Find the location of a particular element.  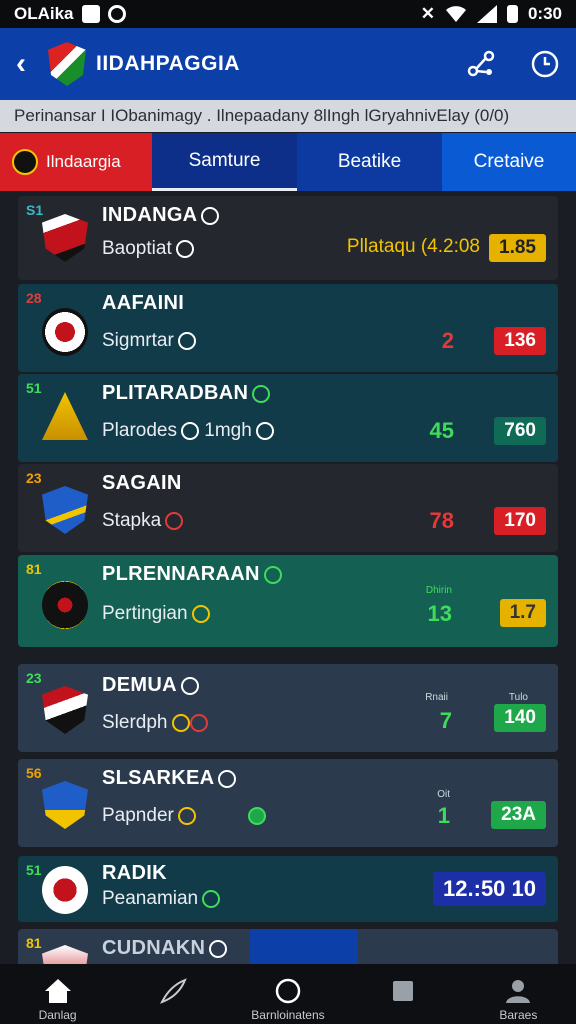

list-item: 81 CUDNAKN is located at coordinates (288, 949).